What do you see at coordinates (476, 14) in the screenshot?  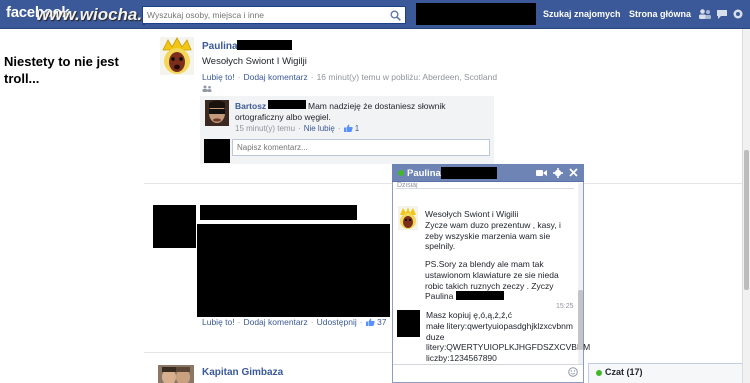 I see `redacted-profile` at bounding box center [476, 14].